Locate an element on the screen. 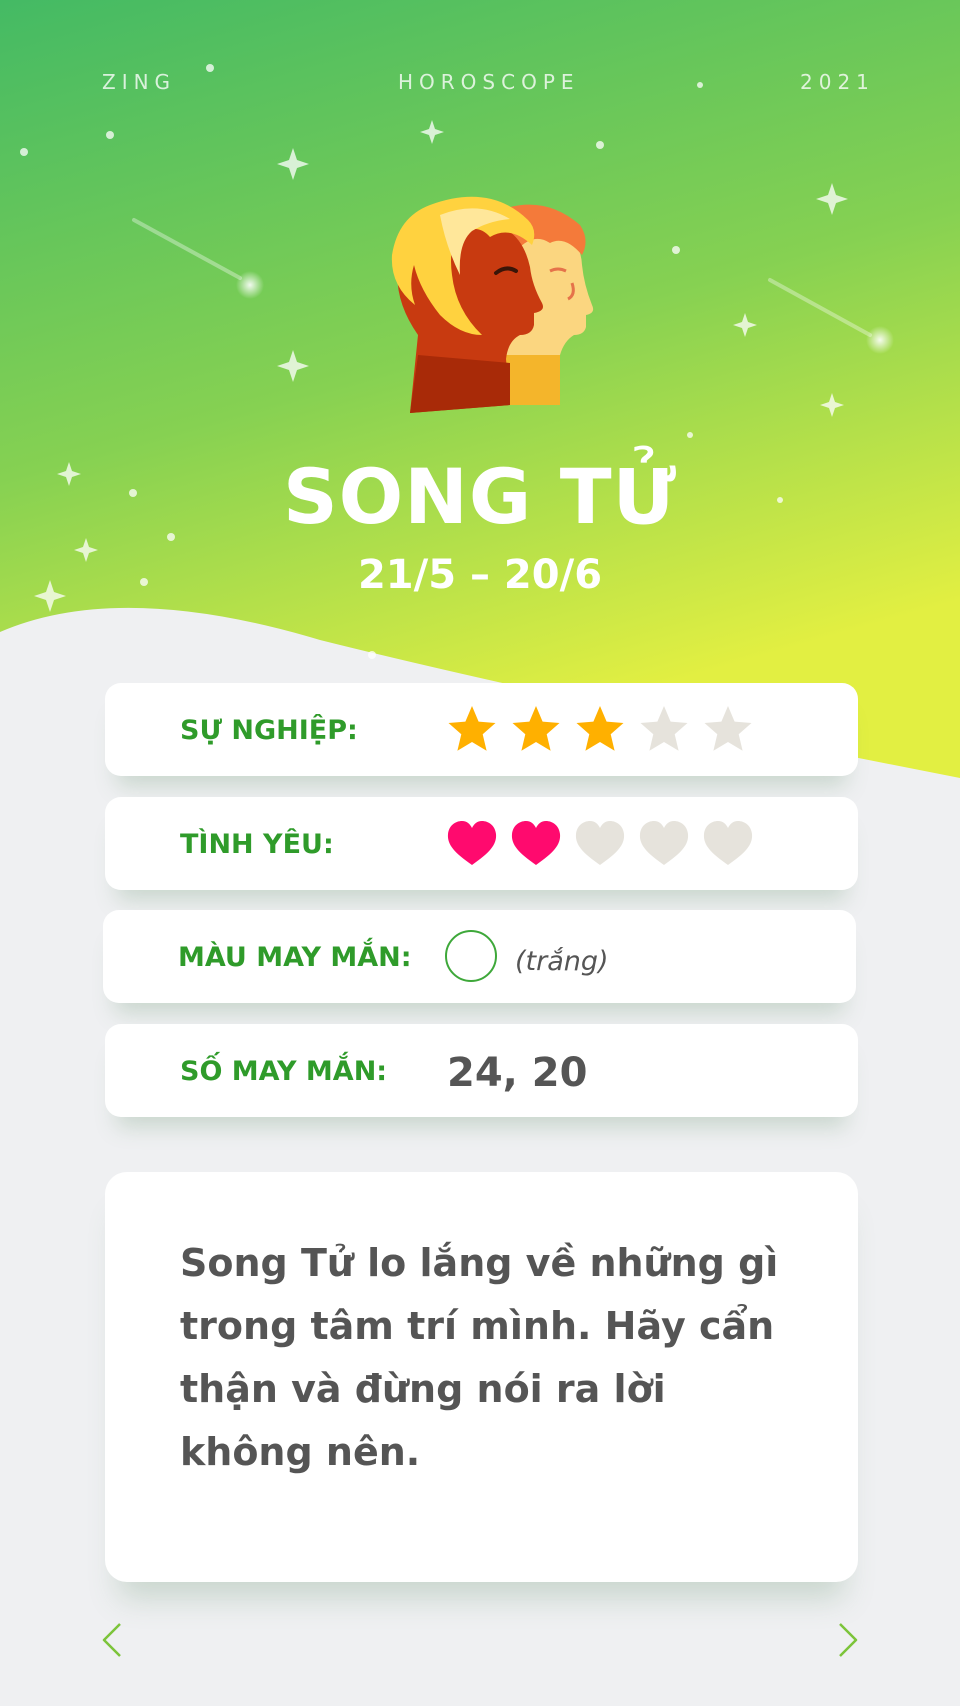 This screenshot has height=1706, width=960. sign-dates: 21/5 – 20/6 is located at coordinates (480, 575).